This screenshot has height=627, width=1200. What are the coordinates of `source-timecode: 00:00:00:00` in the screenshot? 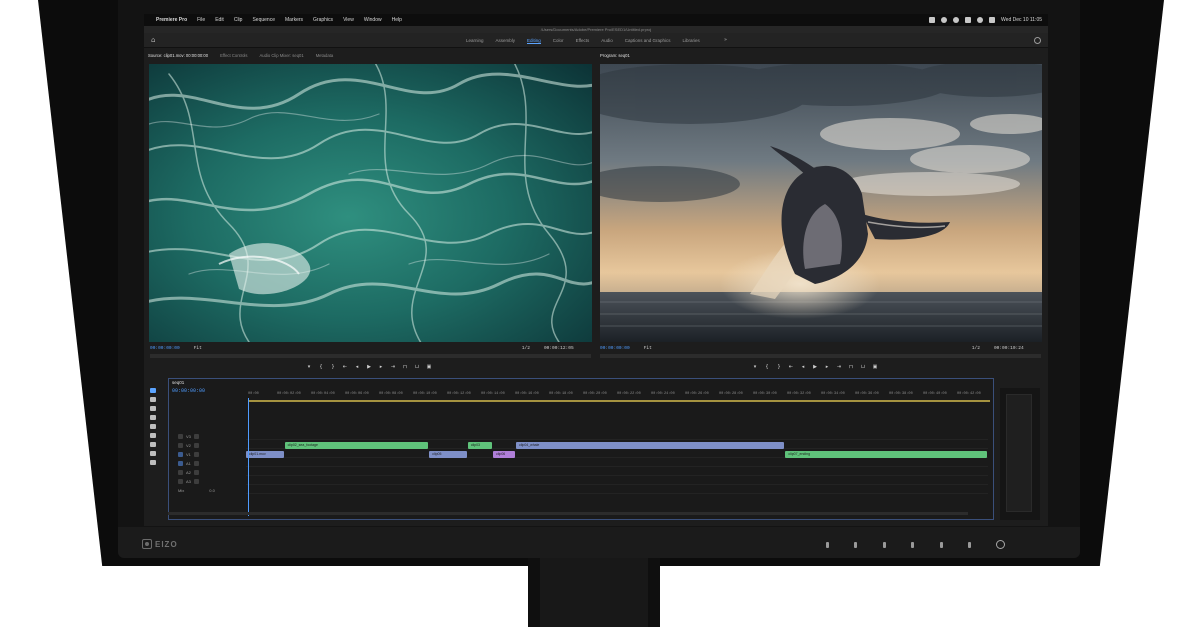 It's located at (165, 348).